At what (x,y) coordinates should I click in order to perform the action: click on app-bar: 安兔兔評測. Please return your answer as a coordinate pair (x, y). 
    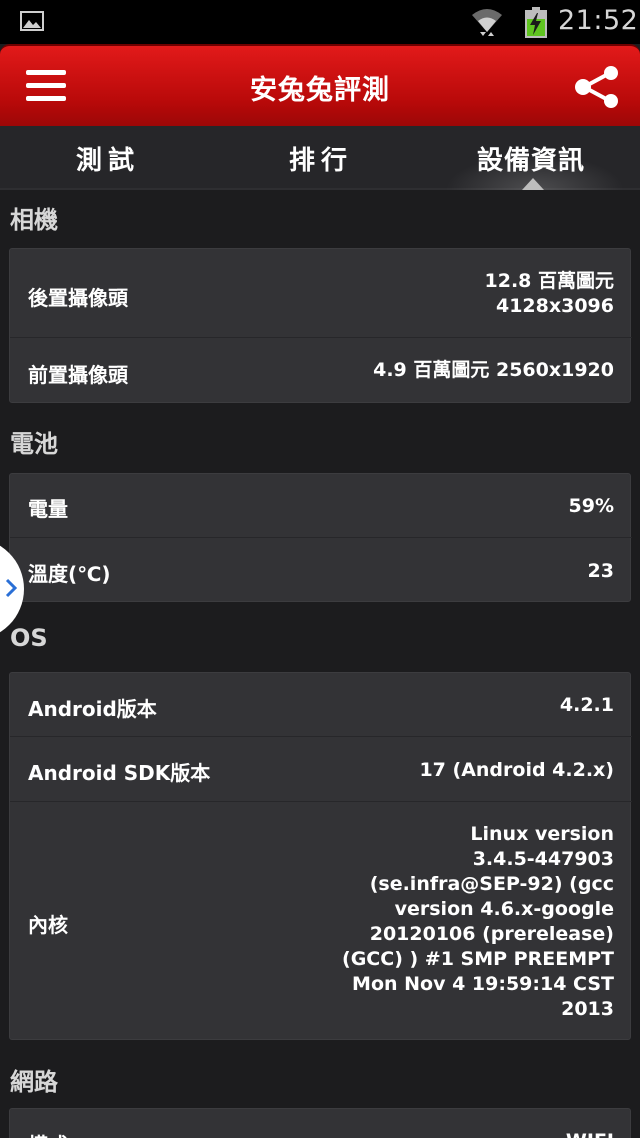
    Looking at the image, I should click on (320, 85).